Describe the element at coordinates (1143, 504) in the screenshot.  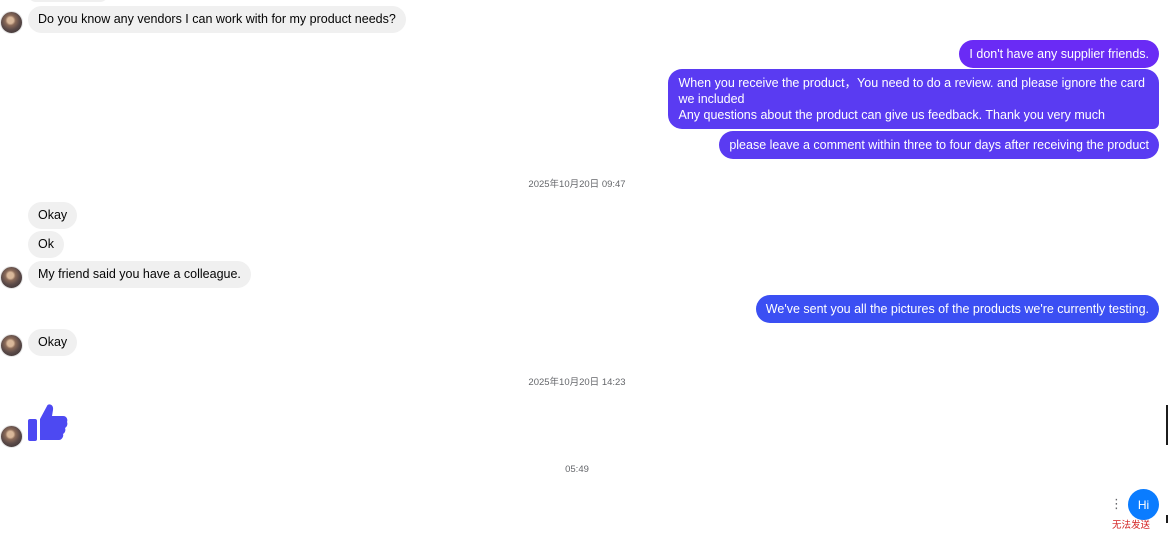
I see `pending-message: Hi` at that location.